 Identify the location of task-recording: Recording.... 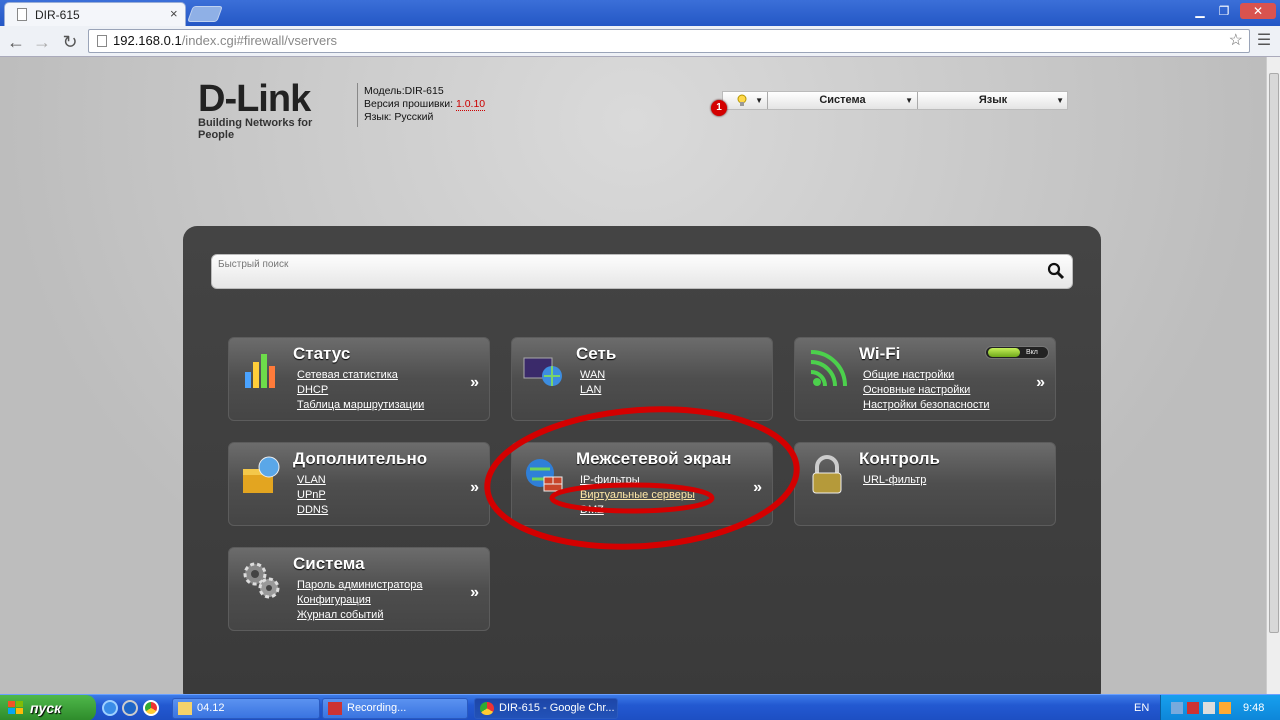
(395, 708).